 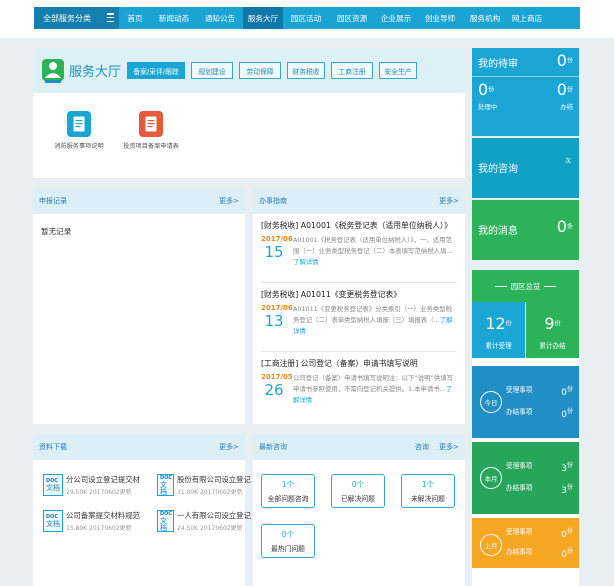 I want to click on download-info: 股份有限公司设立登记 31.00K 20170602更新, so click(x=216, y=485).